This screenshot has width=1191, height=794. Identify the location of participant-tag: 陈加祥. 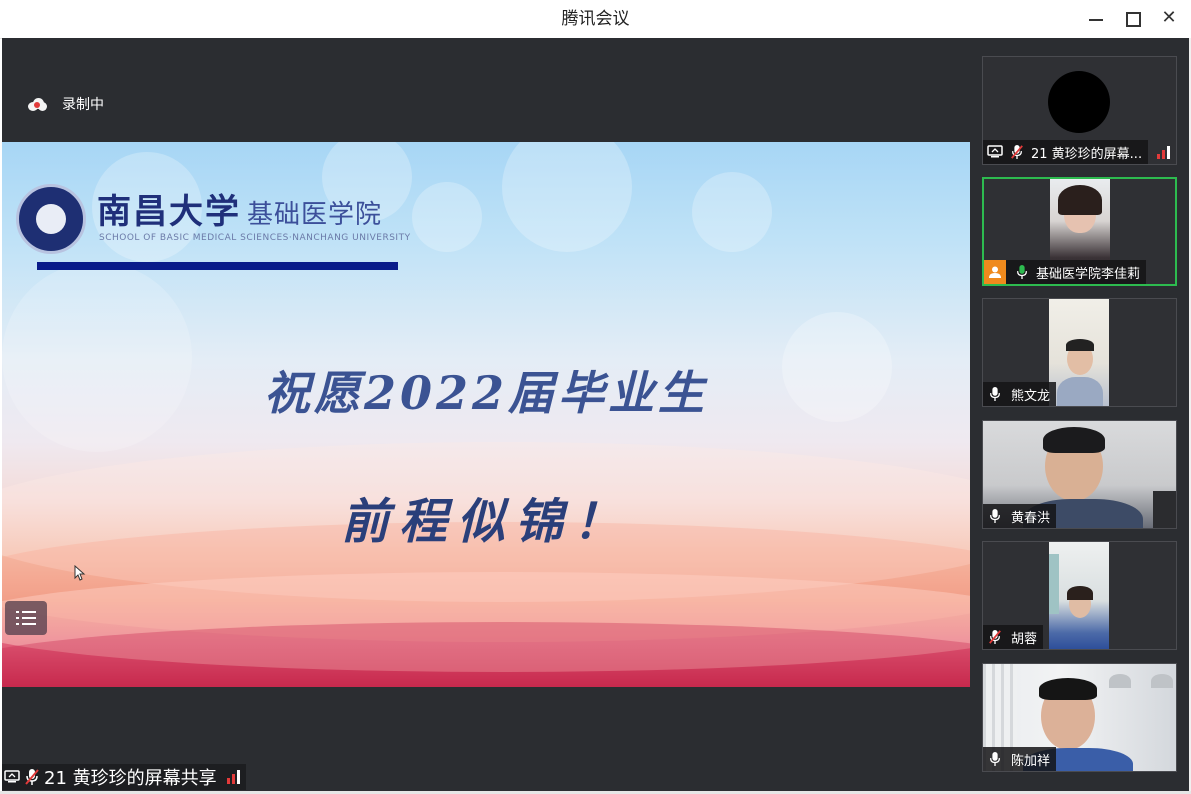
(1020, 759).